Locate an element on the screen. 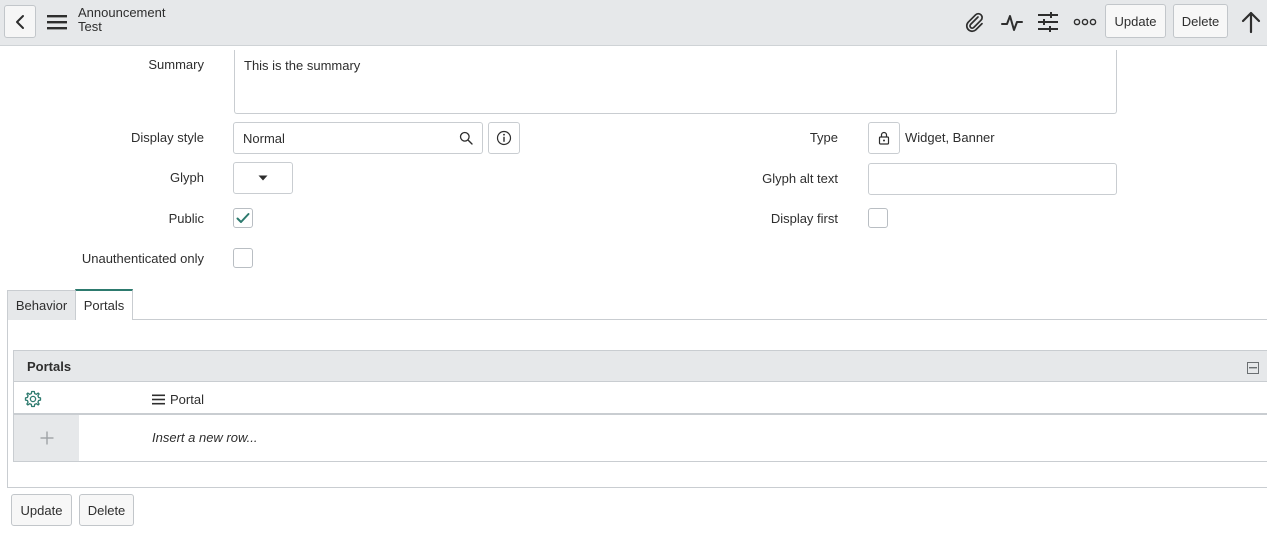 The height and width of the screenshot is (545, 1267). info-icon is located at coordinates (504, 138).